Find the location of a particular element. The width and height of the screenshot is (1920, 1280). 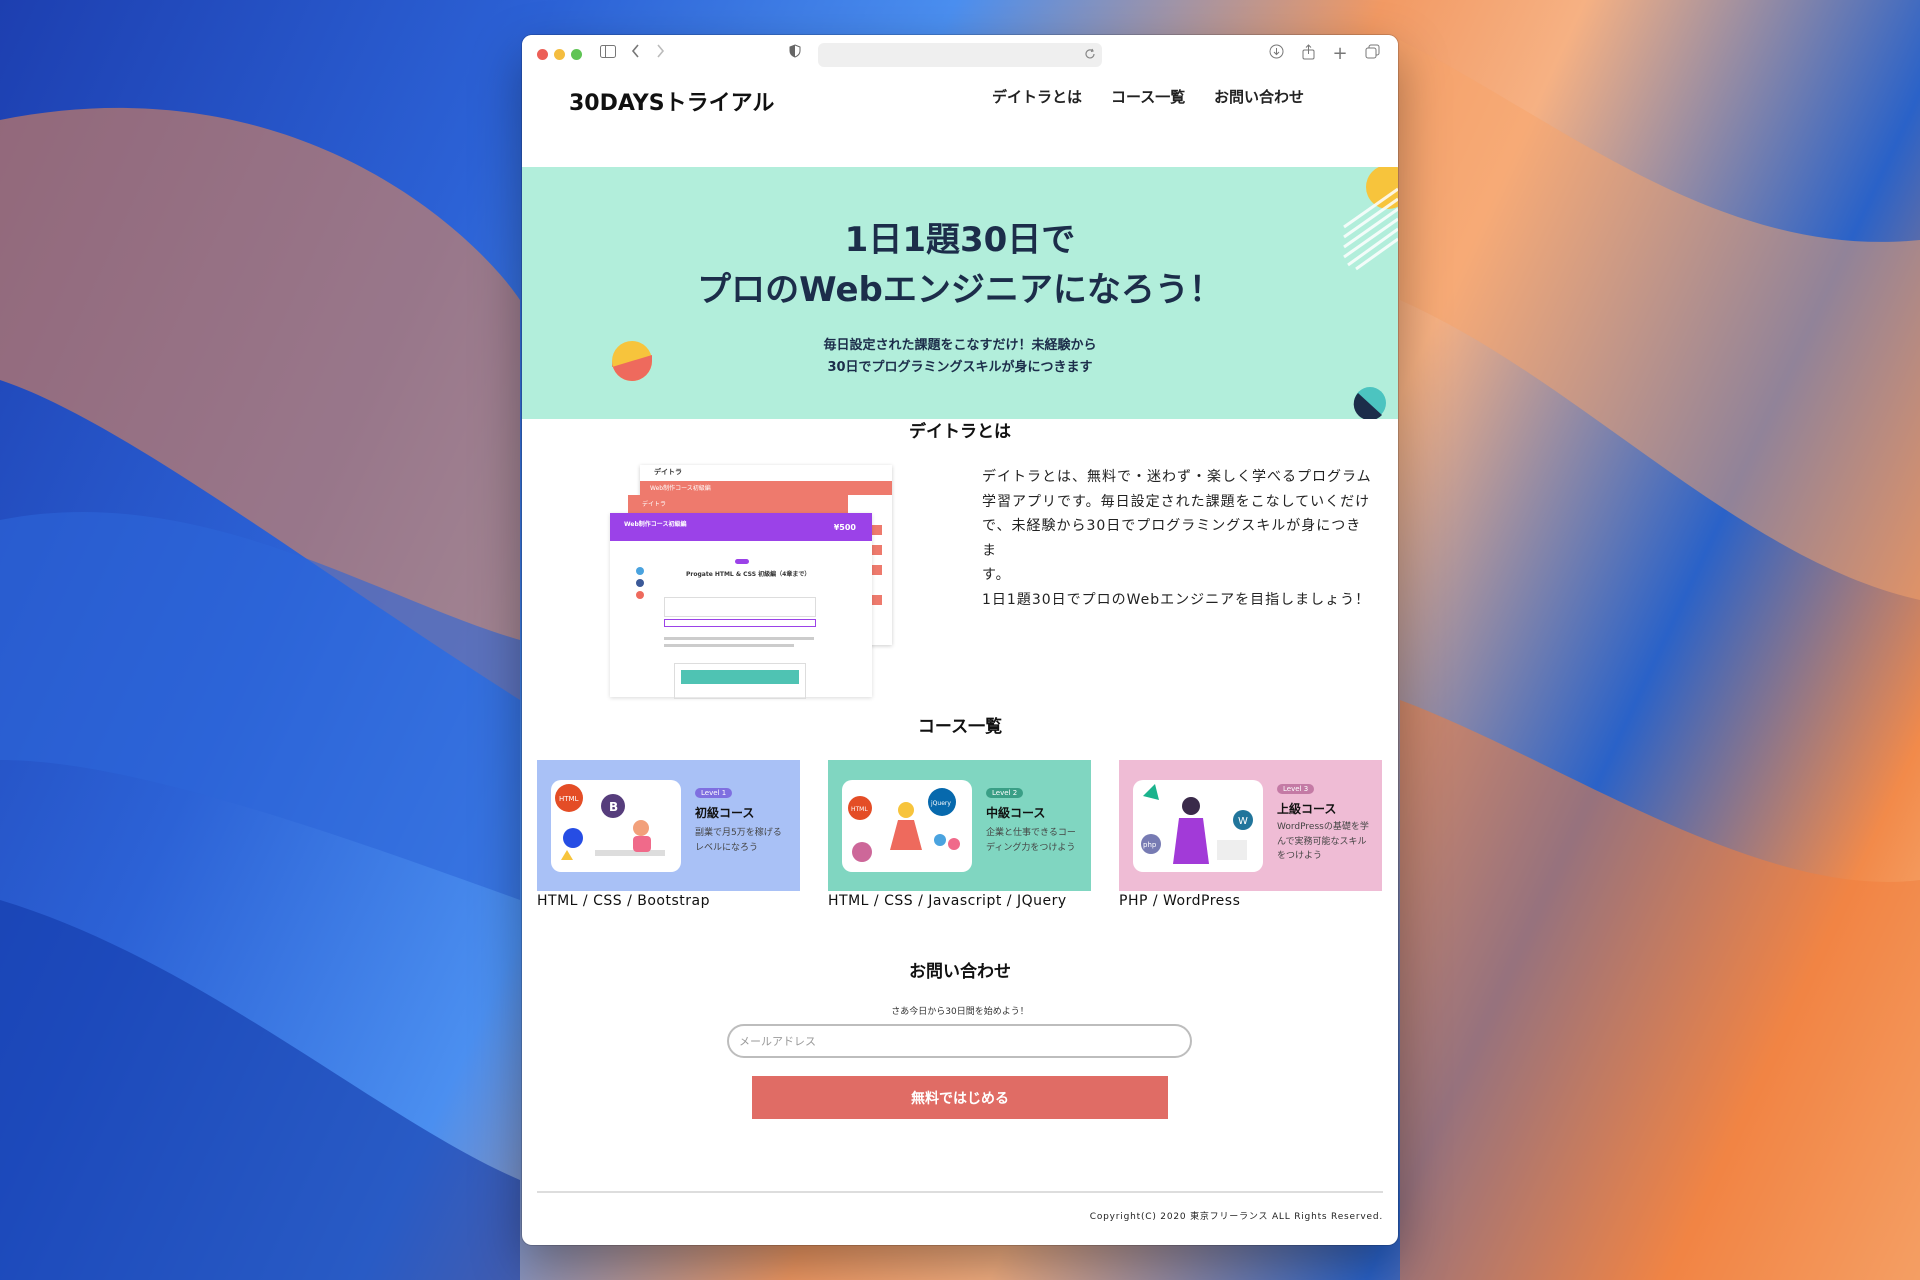

course-level-badge: Level 1 is located at coordinates (714, 793).